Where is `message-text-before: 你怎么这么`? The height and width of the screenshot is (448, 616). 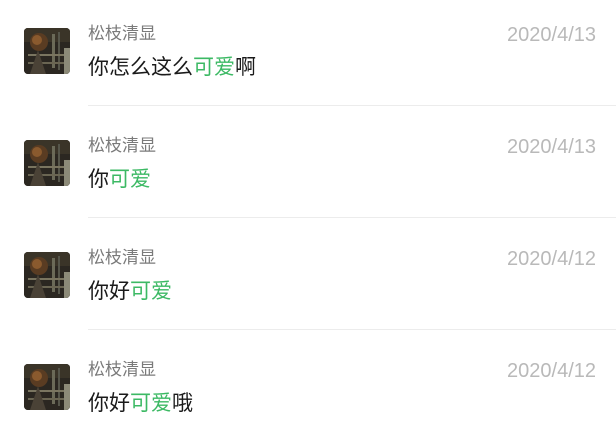
message-text-before: 你怎么这么 is located at coordinates (140, 67).